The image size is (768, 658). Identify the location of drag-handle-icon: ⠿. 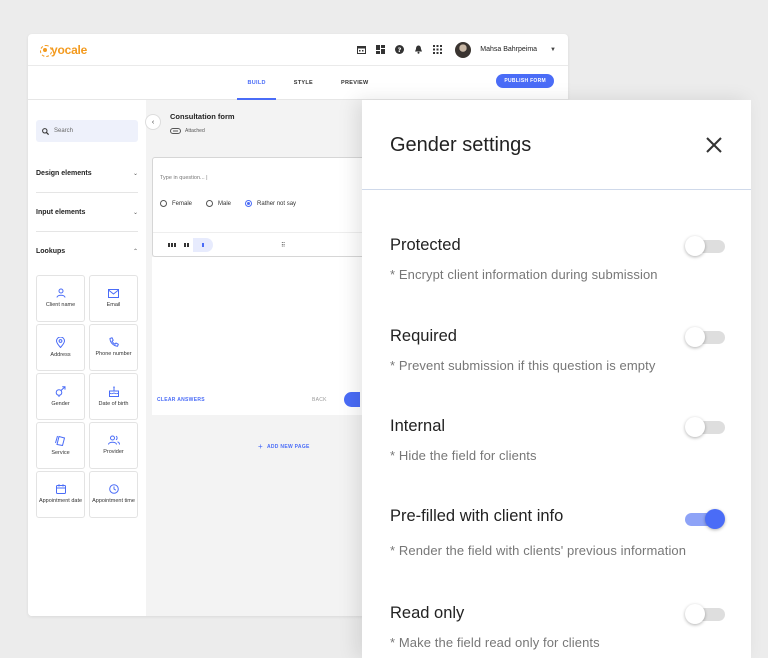
(283, 245).